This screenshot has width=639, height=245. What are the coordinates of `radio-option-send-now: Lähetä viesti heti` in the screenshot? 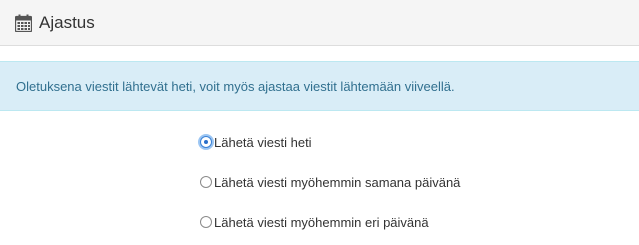 It's located at (256, 142).